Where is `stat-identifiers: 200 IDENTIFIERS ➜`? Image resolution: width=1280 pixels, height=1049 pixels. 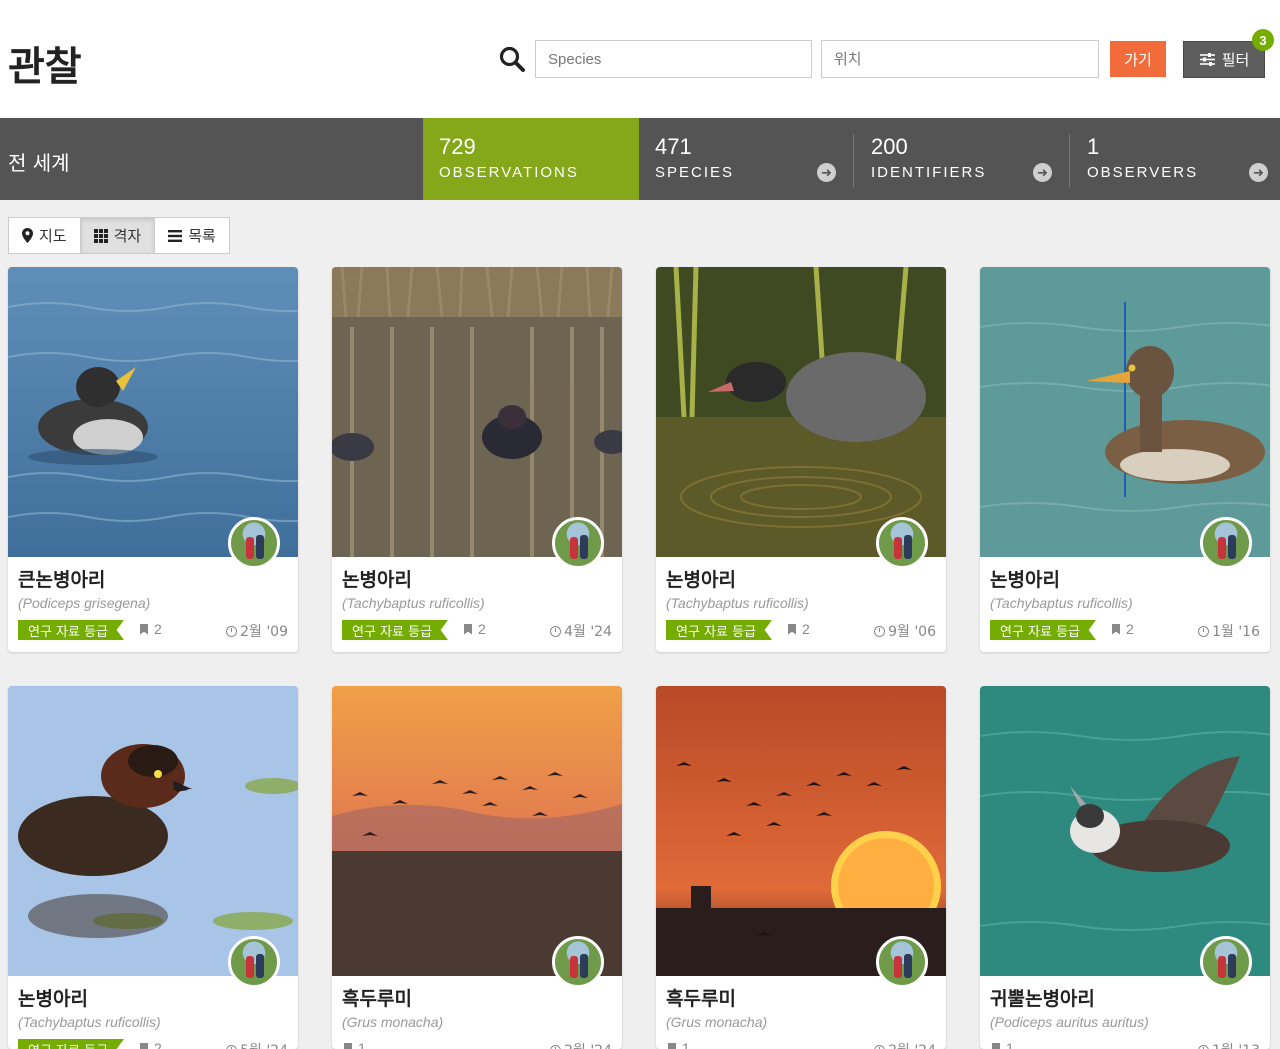 stat-identifiers: 200 IDENTIFIERS ➜ is located at coordinates (962, 159).